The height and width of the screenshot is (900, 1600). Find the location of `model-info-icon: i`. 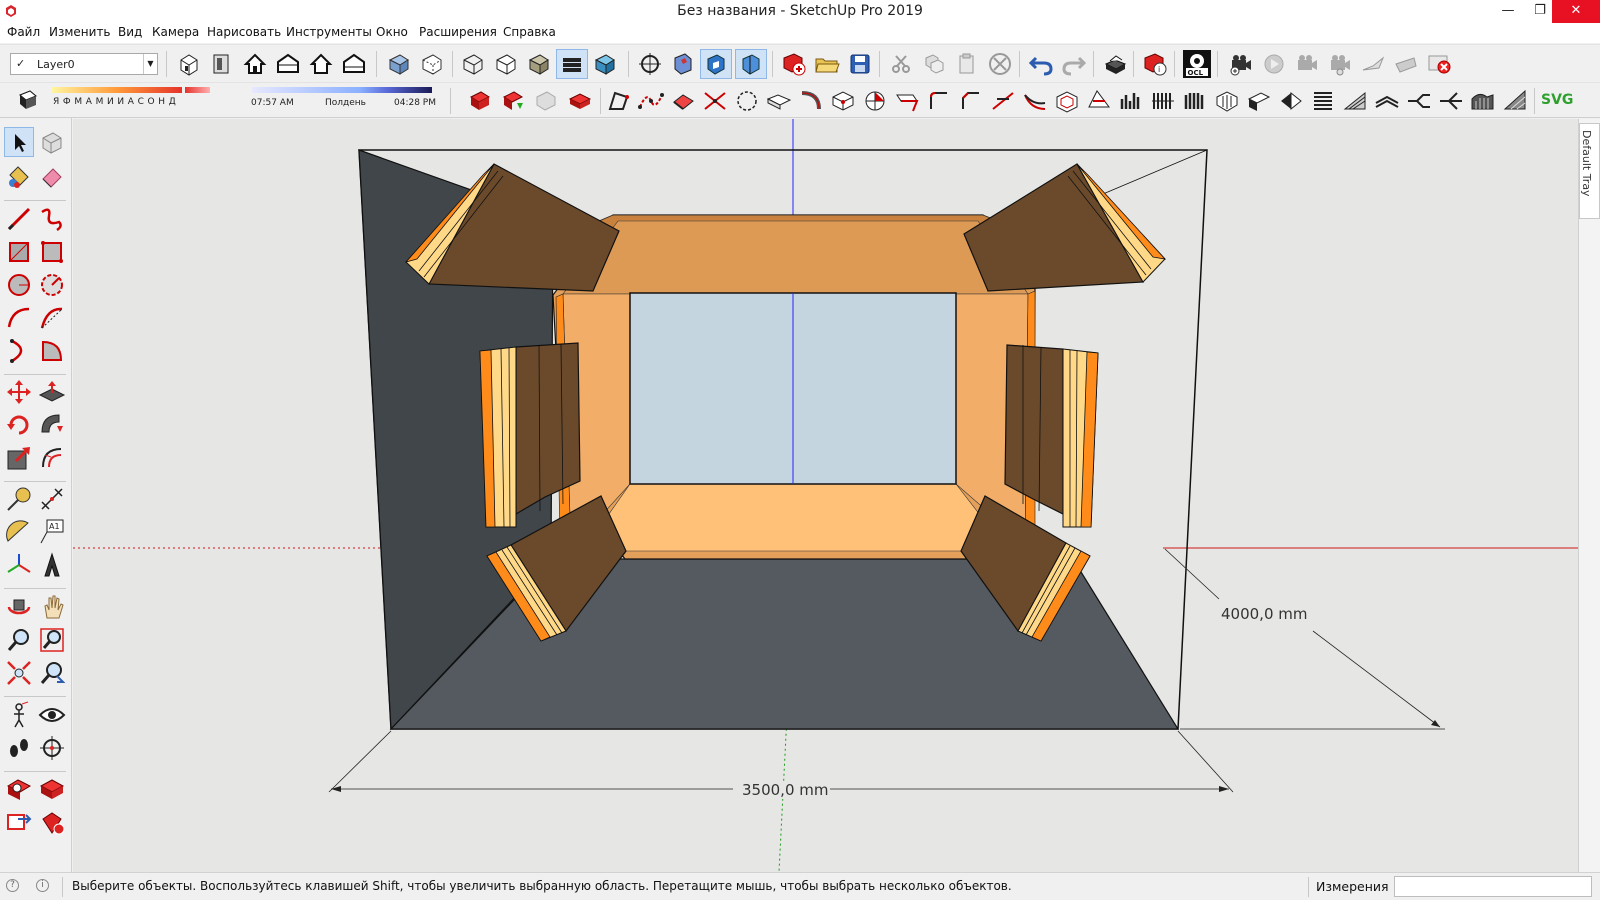

model-info-icon: i is located at coordinates (1155, 64).